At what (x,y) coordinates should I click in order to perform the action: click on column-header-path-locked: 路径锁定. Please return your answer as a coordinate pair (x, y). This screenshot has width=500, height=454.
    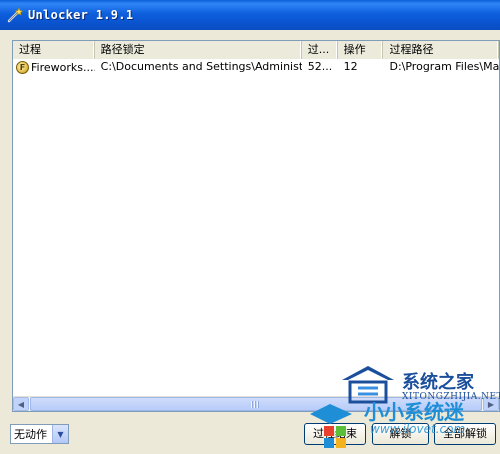
    Looking at the image, I should click on (198, 50).